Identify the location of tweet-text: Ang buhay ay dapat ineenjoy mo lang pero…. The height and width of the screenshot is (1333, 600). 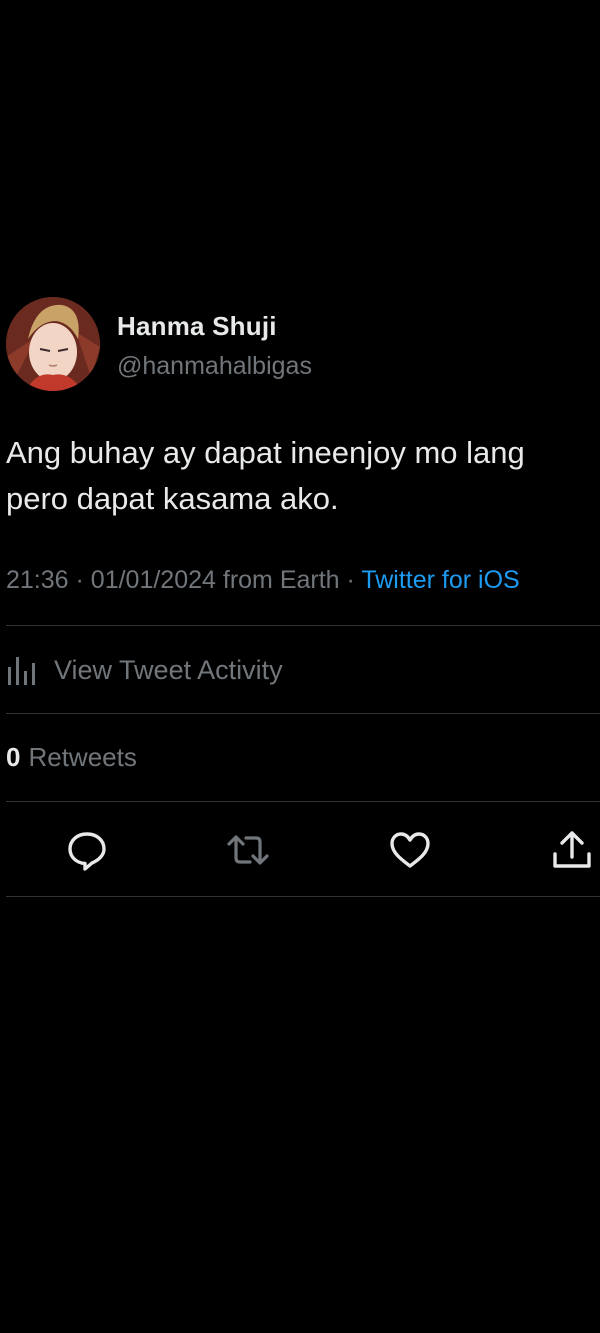
(303, 476).